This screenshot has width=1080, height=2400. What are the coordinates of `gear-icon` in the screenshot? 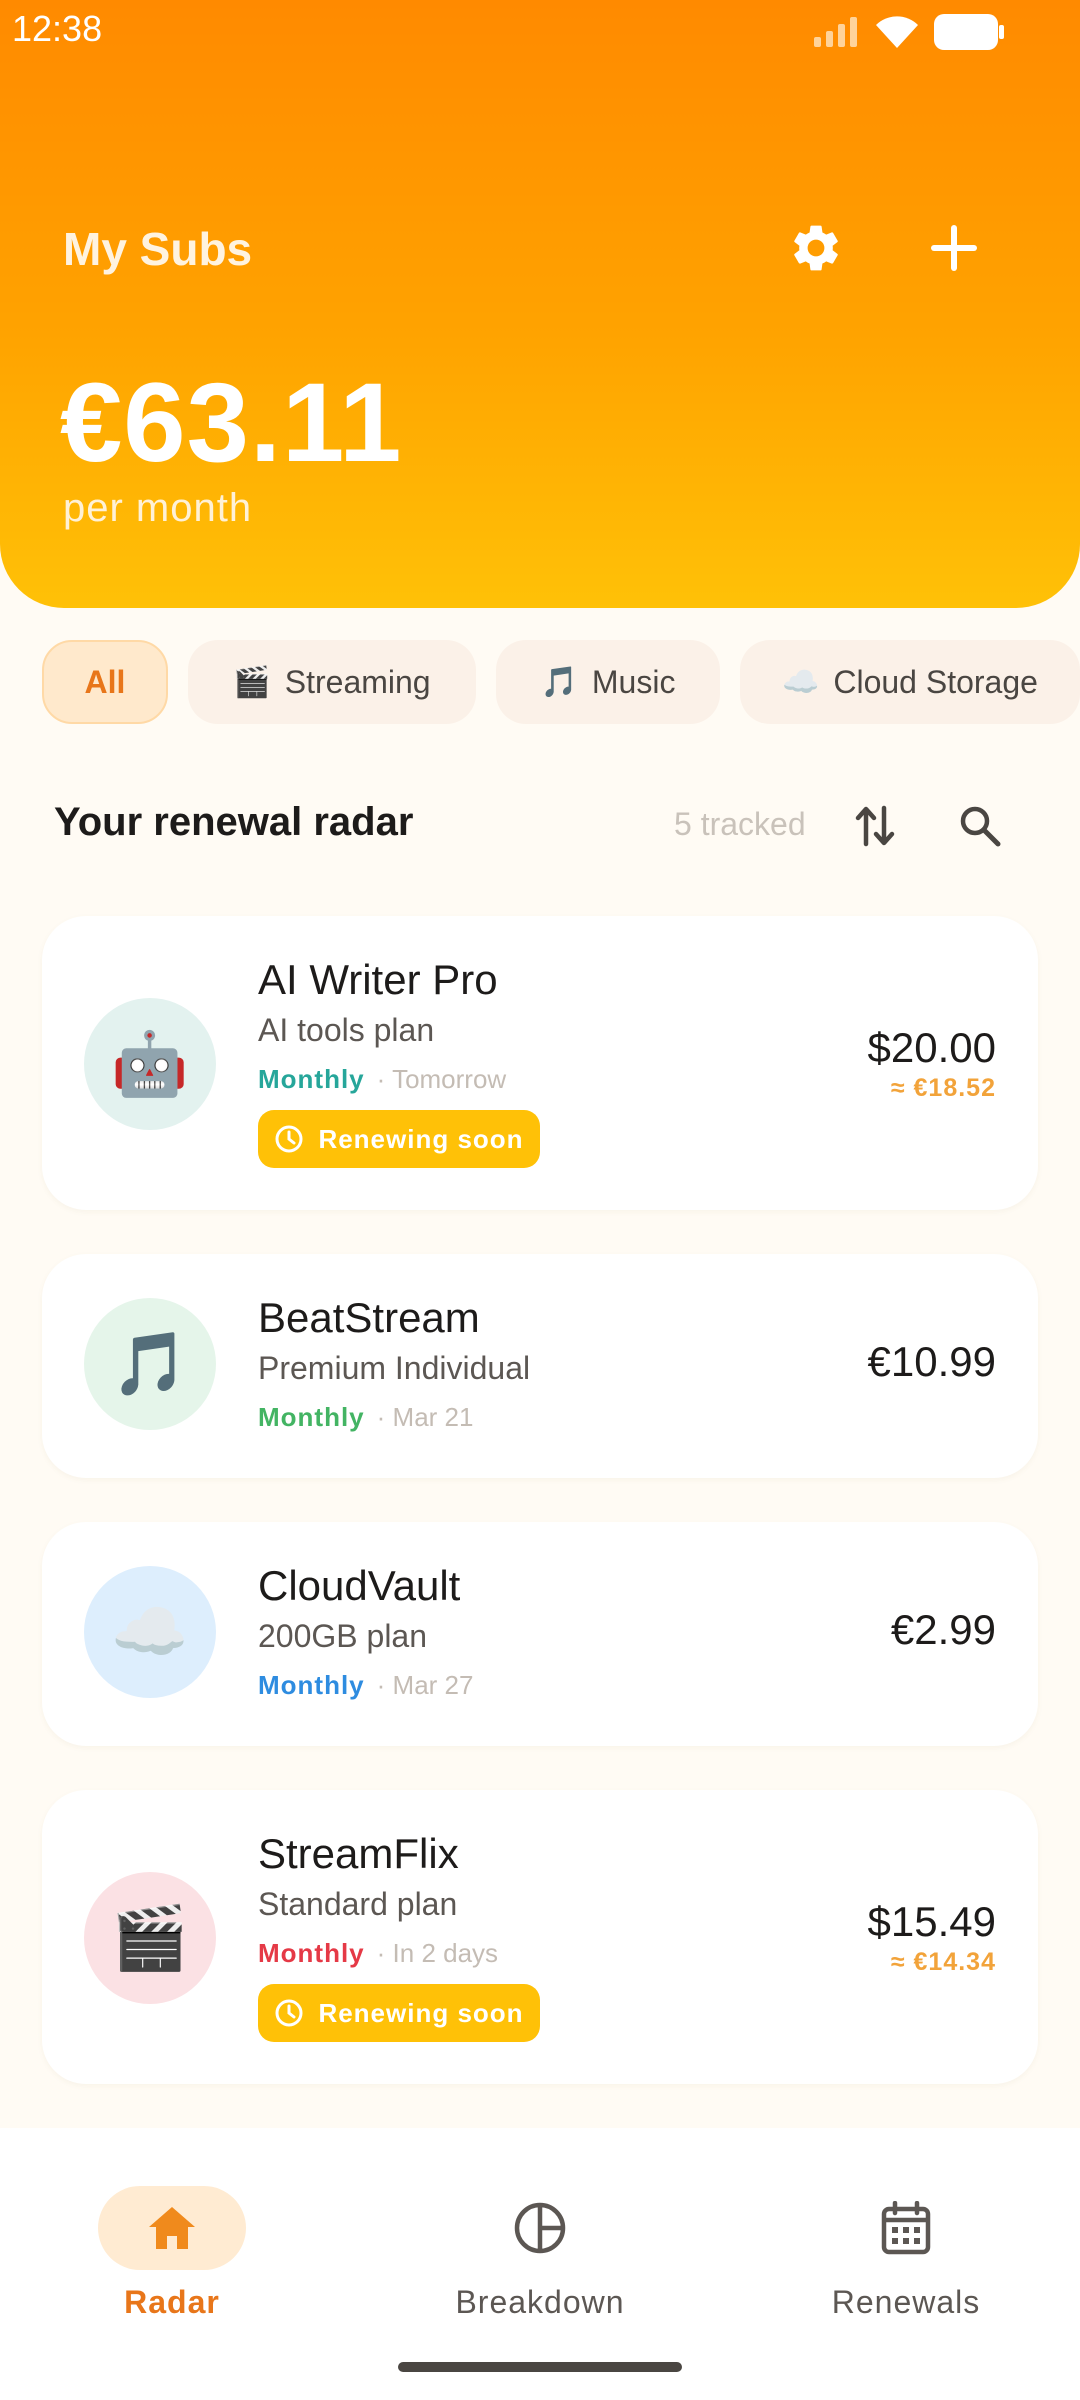 It's located at (816, 248).